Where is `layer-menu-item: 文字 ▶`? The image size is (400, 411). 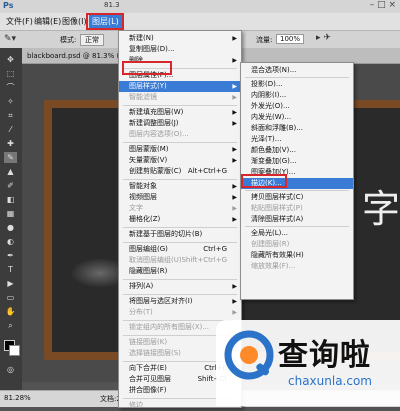
layer-menu-item: 文字 ▶ is located at coordinates (180, 208).